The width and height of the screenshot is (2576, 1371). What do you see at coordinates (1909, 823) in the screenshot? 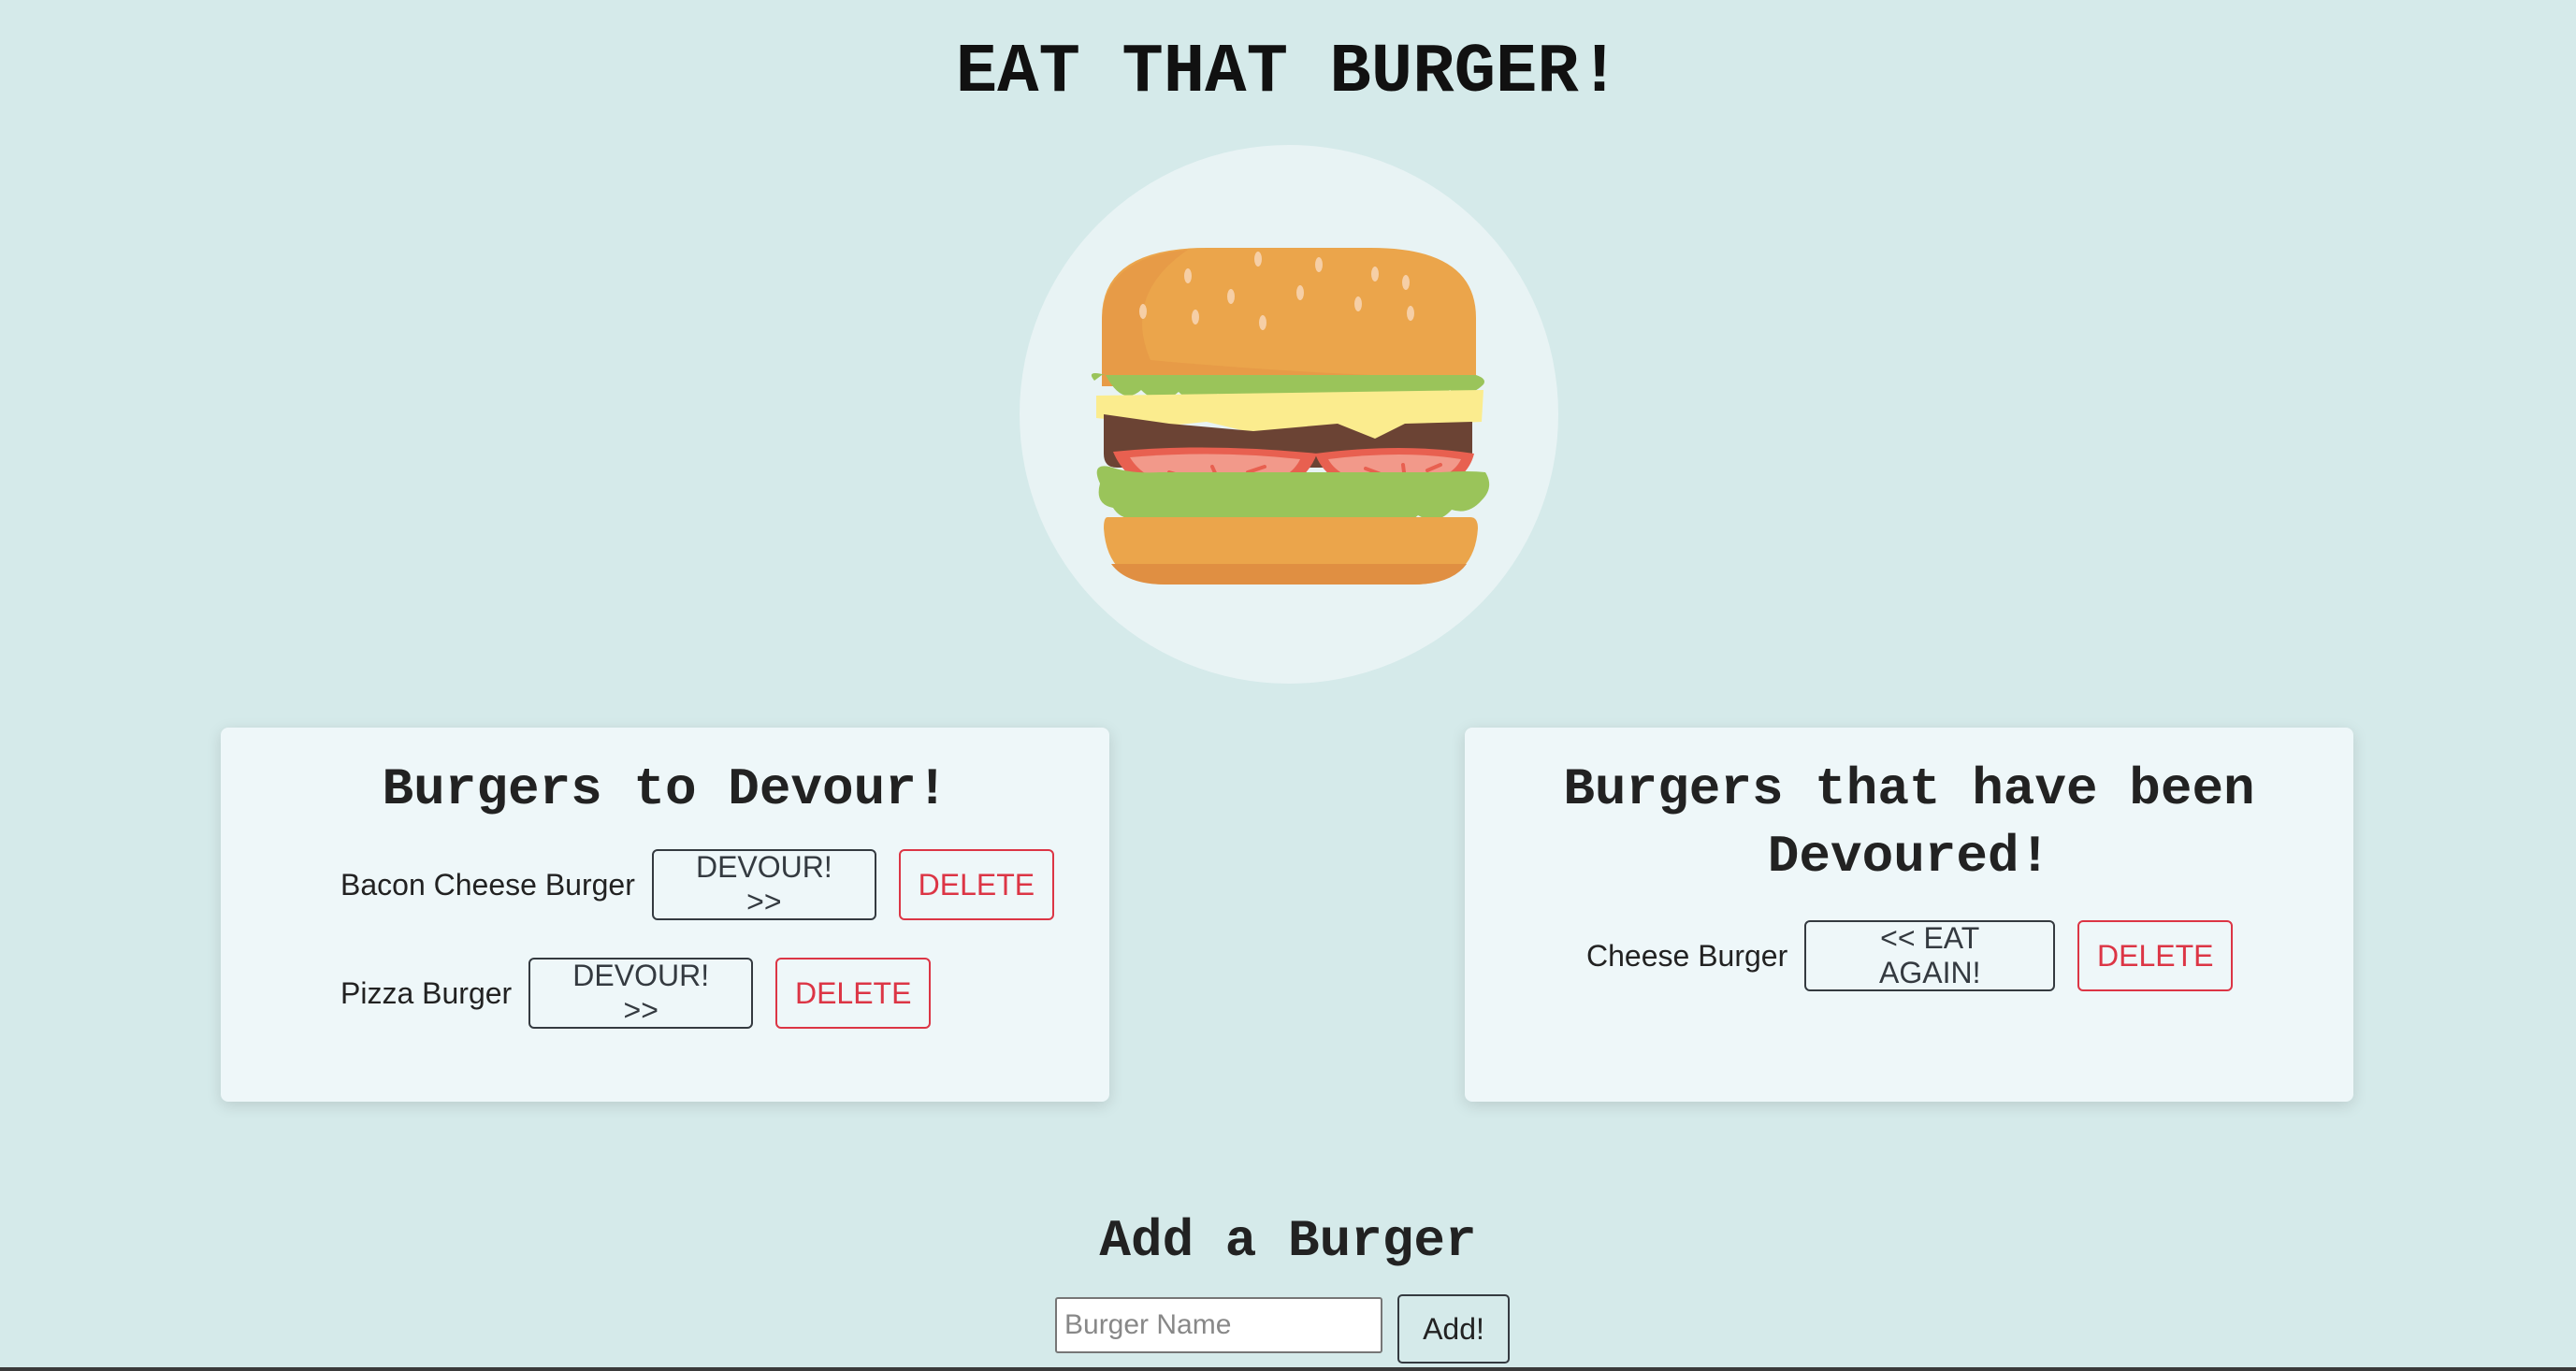
I see `devoured-title: Burgers that have been Devoured!` at bounding box center [1909, 823].